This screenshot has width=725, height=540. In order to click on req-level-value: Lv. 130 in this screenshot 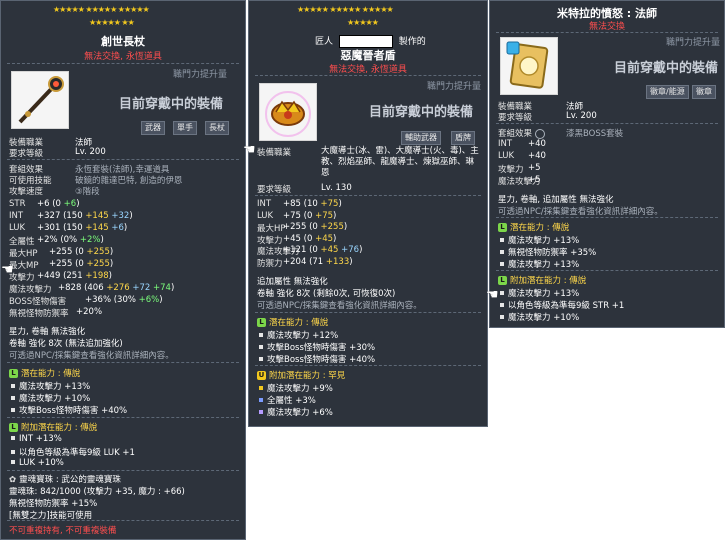, I will do `click(336, 188)`.